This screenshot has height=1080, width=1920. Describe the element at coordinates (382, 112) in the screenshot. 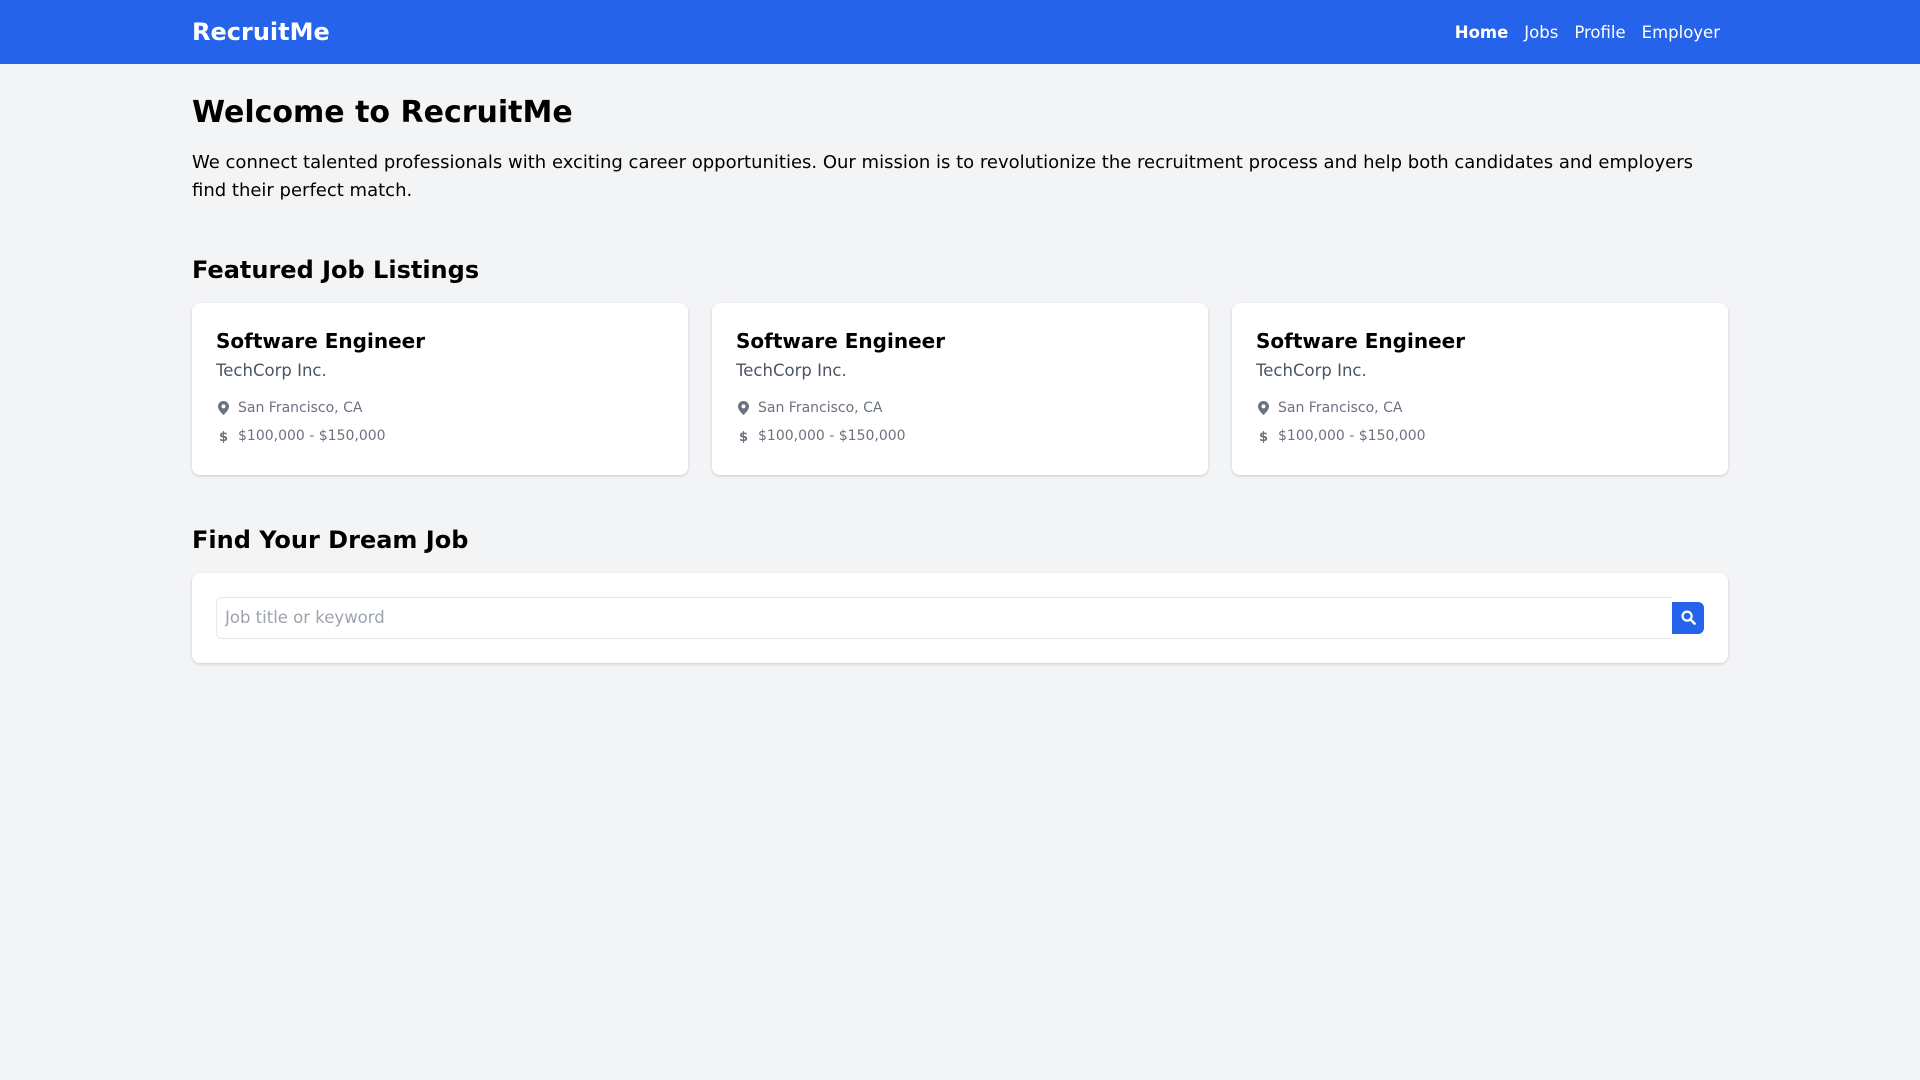

I see `page-title: Welcome to RecruitMe` at that location.